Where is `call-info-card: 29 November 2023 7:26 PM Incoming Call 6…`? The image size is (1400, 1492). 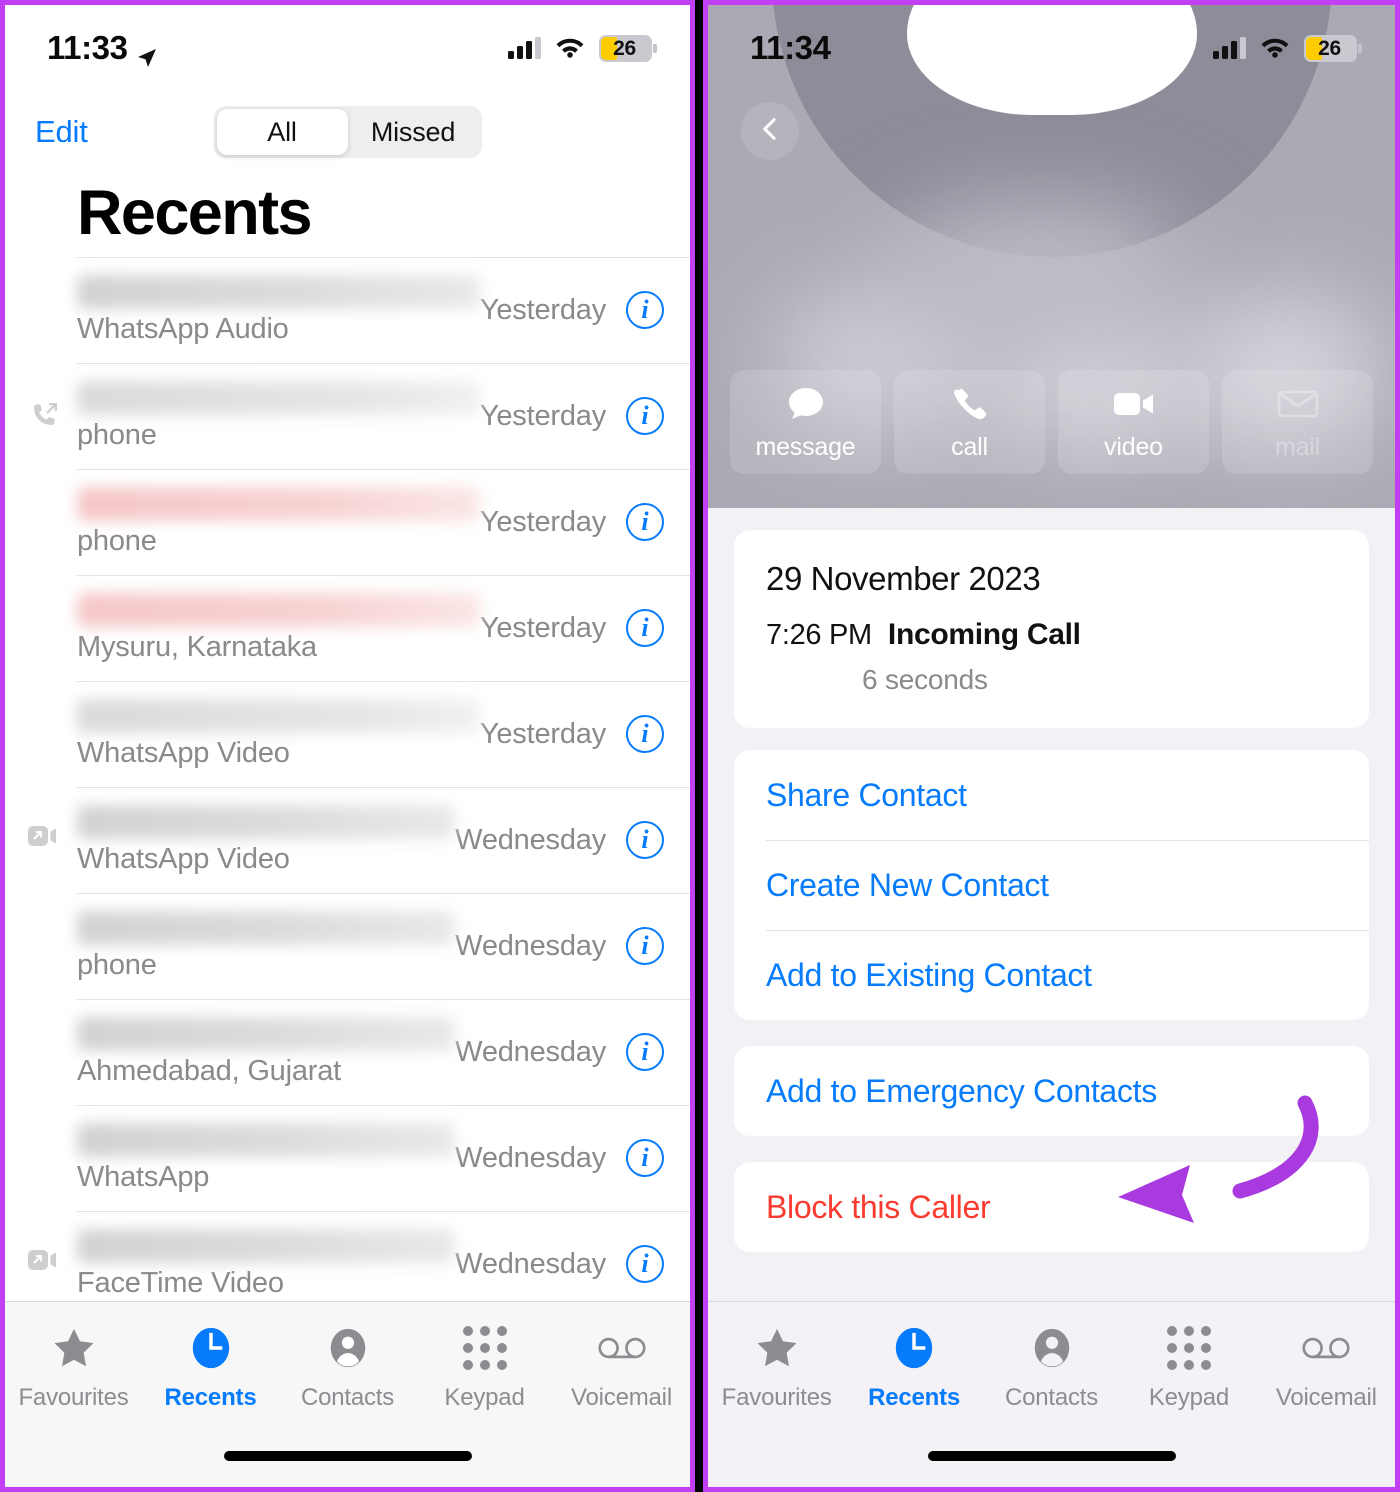
call-info-card: 29 November 2023 7:26 PM Incoming Call 6… is located at coordinates (1051, 629).